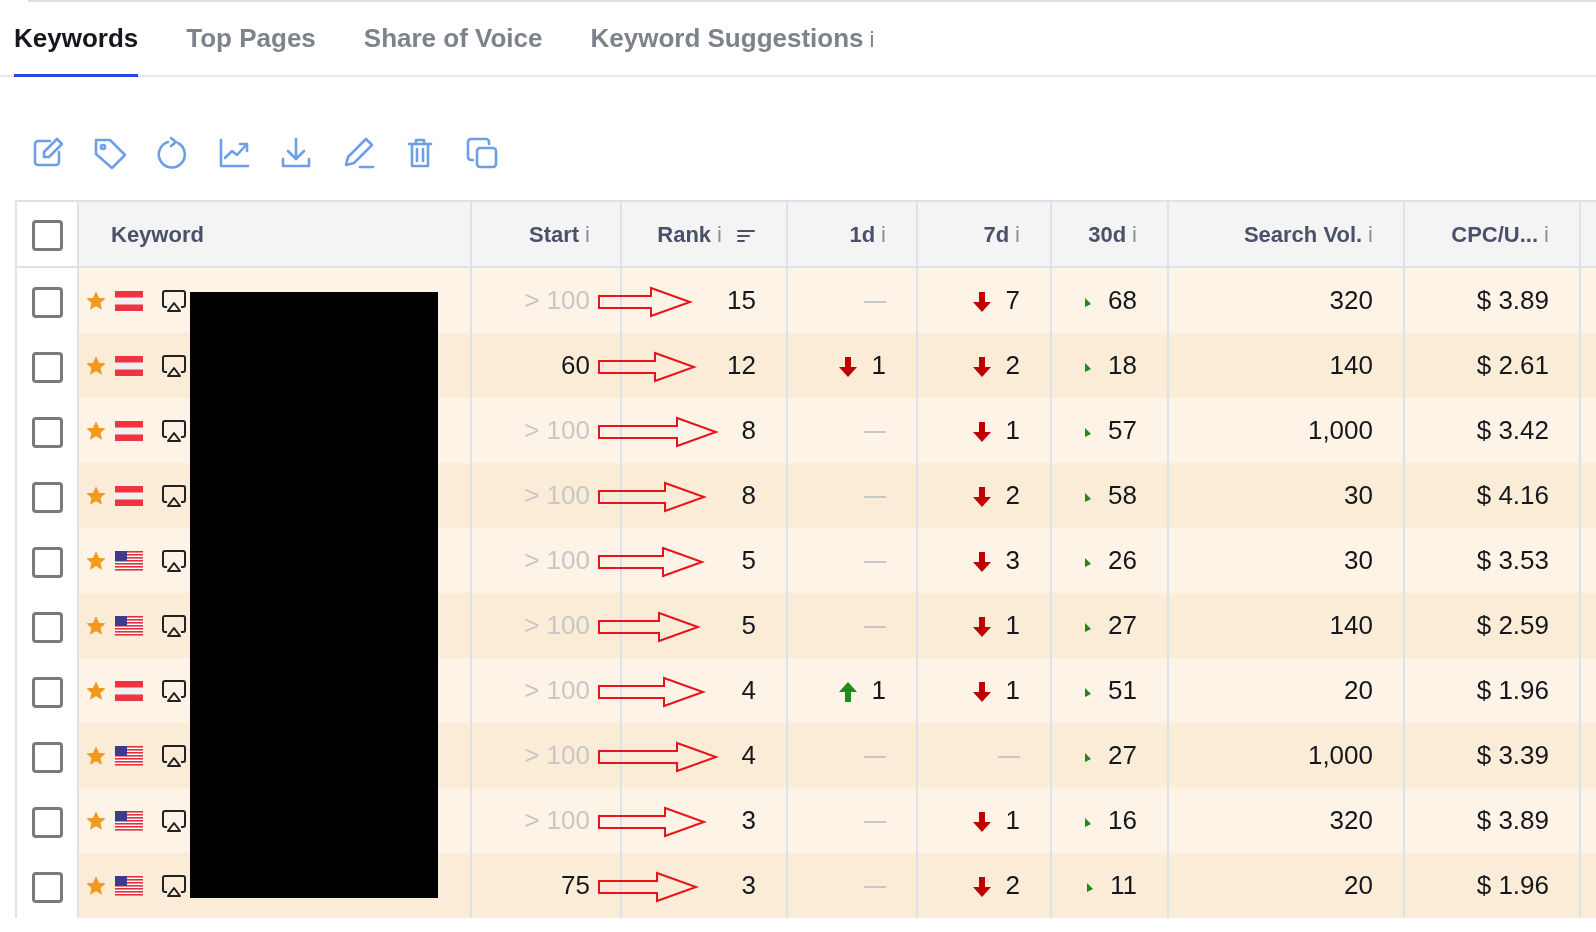  What do you see at coordinates (732, 48) in the screenshot?
I see `tab: Keyword Suggestions i` at bounding box center [732, 48].